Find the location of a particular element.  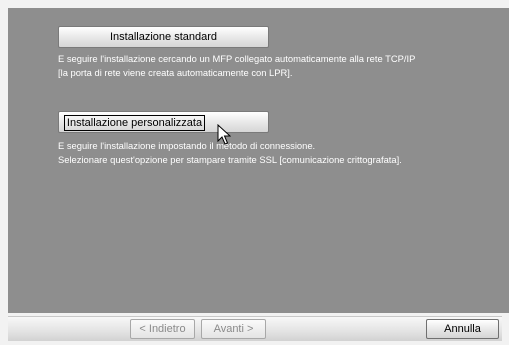

cancel-button: Annulla is located at coordinates (462, 329).